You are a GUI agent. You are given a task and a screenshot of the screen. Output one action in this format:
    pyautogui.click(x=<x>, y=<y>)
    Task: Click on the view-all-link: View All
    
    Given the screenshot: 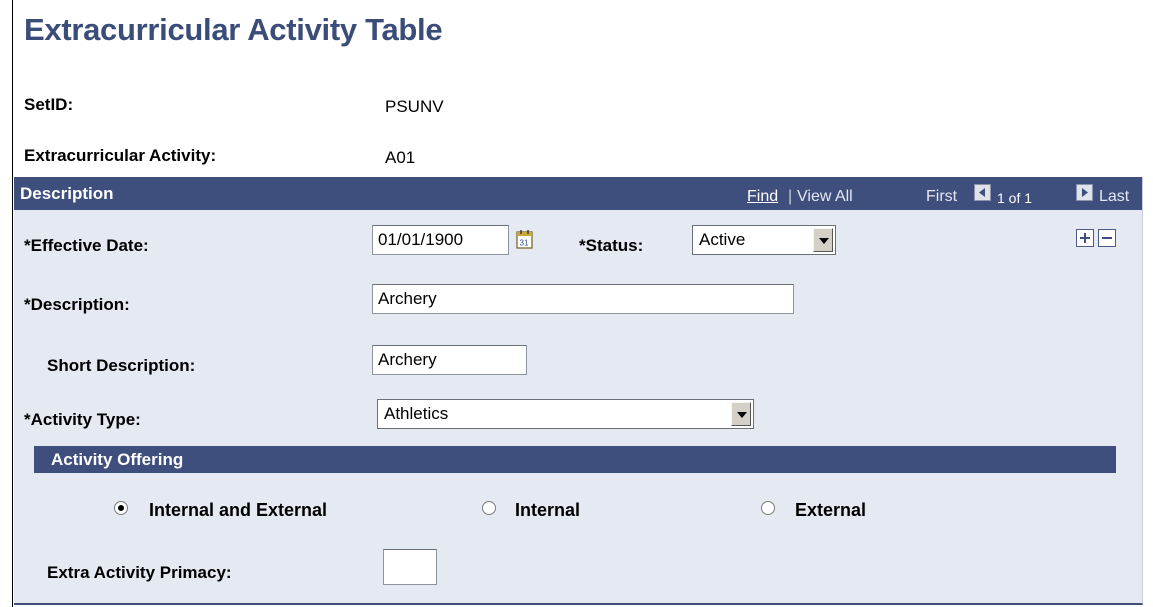 What is the action you would take?
    pyautogui.click(x=825, y=197)
    